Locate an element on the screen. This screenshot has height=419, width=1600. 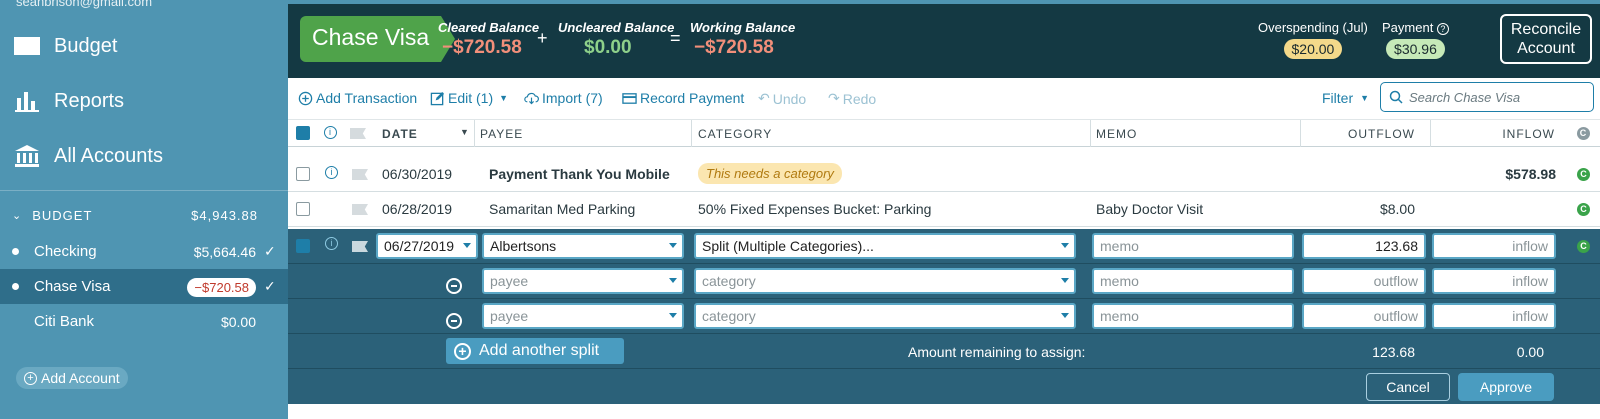
redo-button: ↷ Redo is located at coordinates (852, 98).